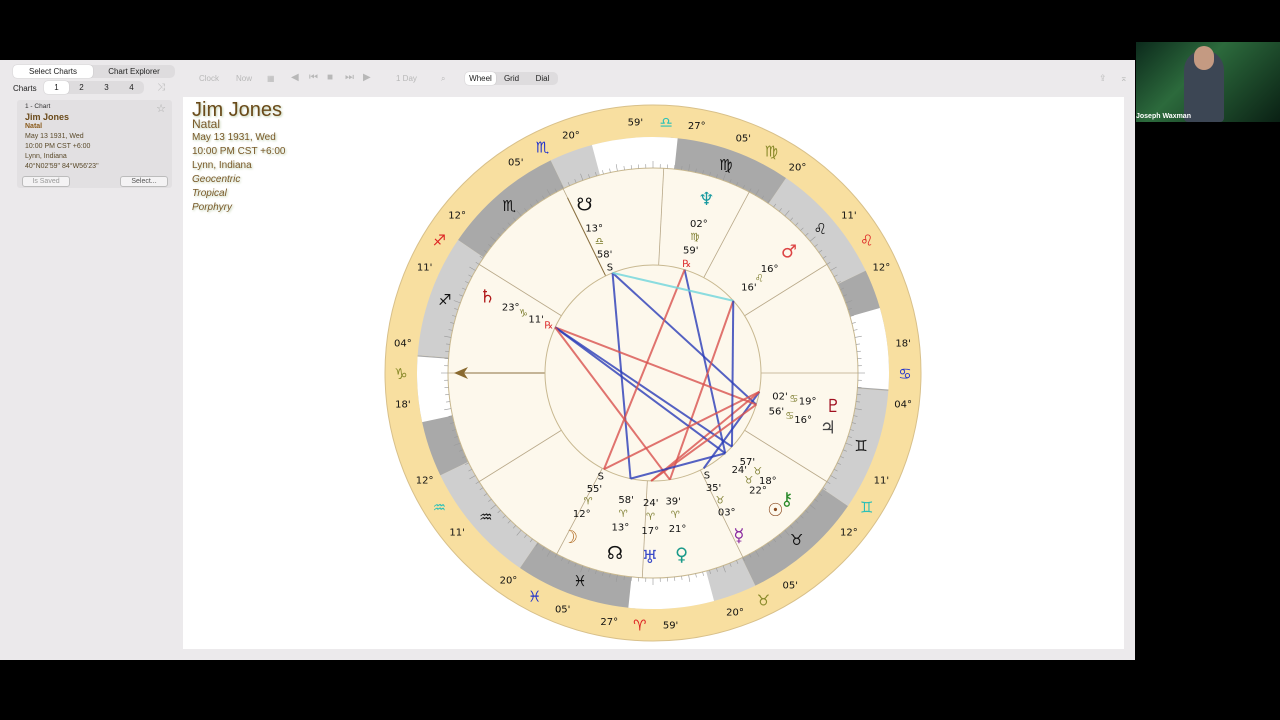  What do you see at coordinates (234, 137) in the screenshot?
I see `chart-date: May 13 1931, Wed` at bounding box center [234, 137].